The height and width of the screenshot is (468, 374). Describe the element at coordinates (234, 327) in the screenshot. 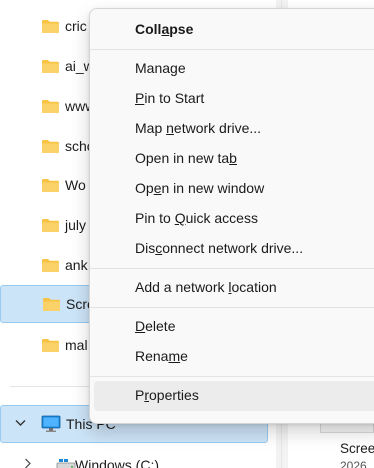

I see `menu-item-delete: Delete` at that location.